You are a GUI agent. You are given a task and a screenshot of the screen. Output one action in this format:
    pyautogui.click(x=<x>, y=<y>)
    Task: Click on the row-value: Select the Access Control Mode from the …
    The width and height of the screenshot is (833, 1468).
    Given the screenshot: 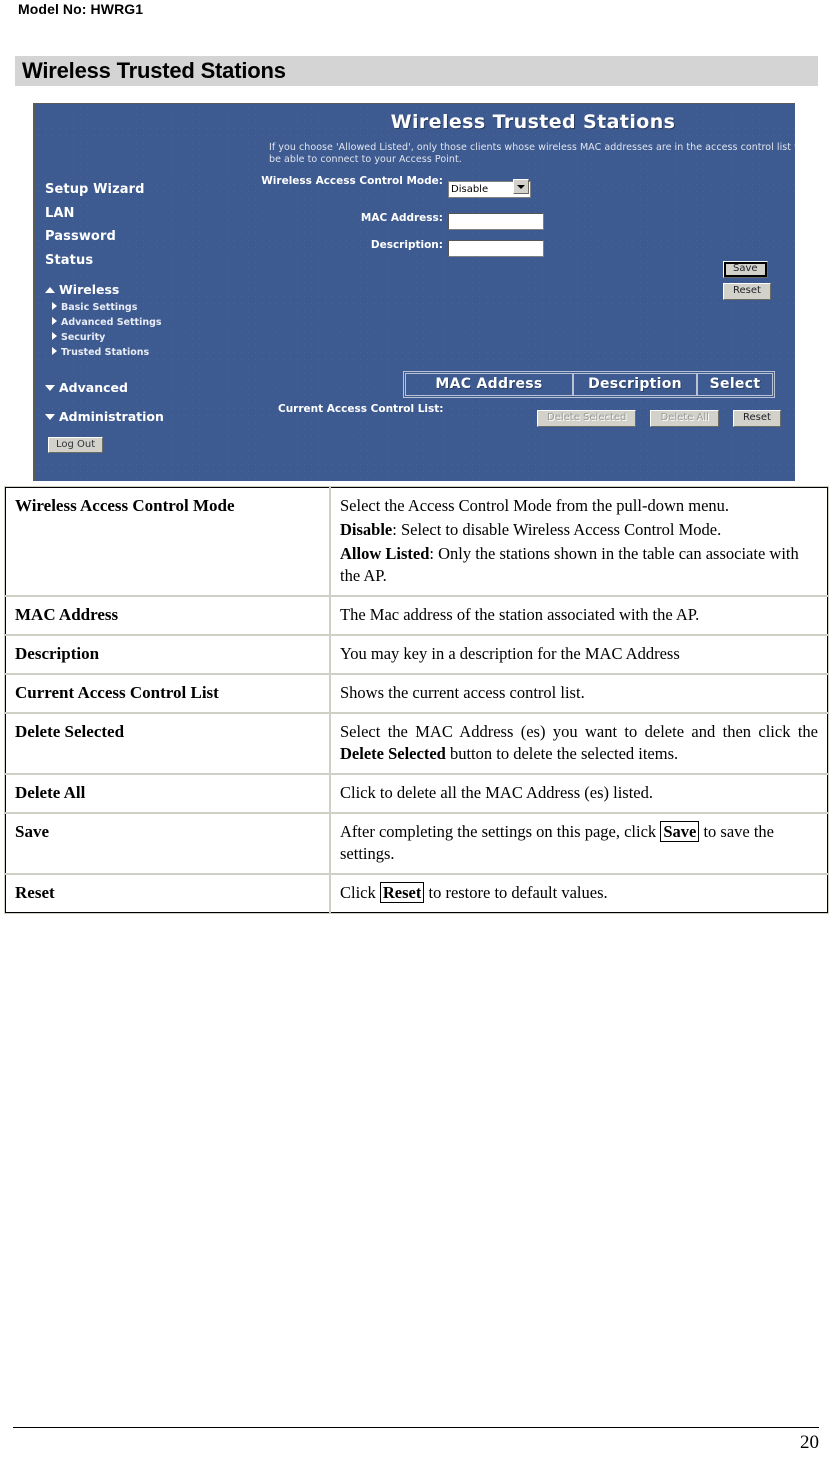 What is the action you would take?
    pyautogui.click(x=579, y=541)
    